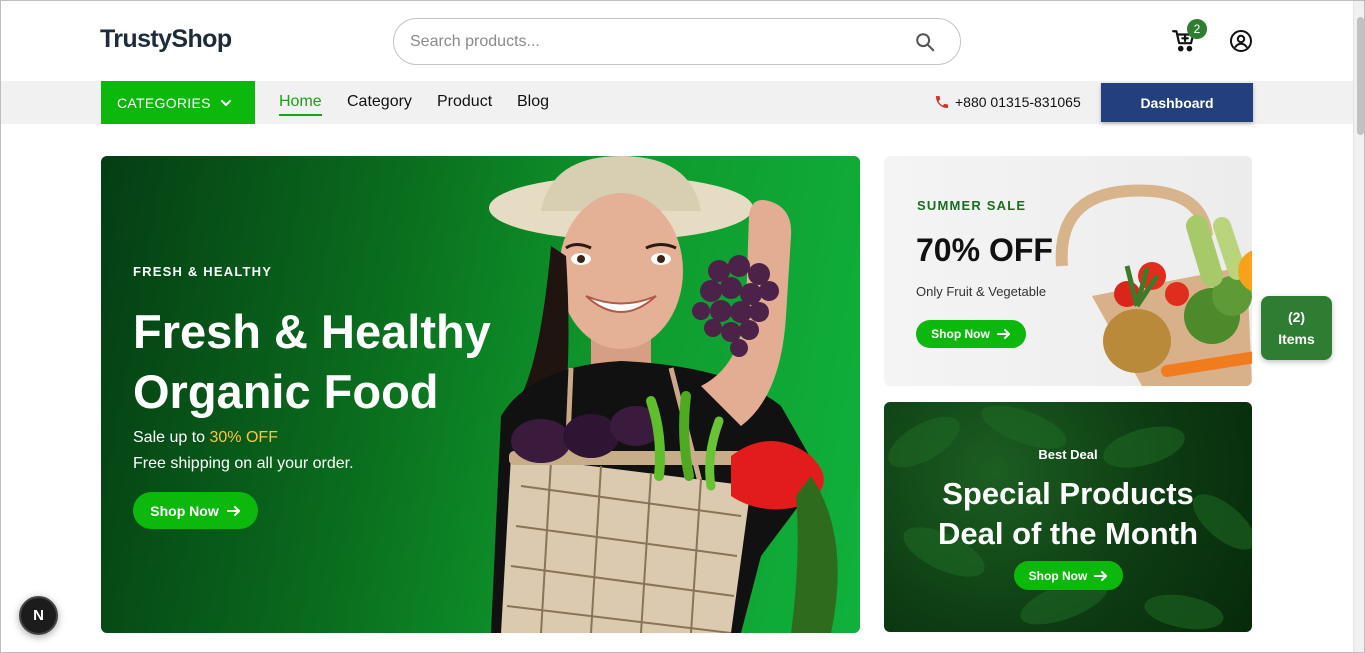 Image resolution: width=1365 pixels, height=653 pixels. What do you see at coordinates (171, 437) in the screenshot?
I see `hero-sale-prefix: Sale up to` at bounding box center [171, 437].